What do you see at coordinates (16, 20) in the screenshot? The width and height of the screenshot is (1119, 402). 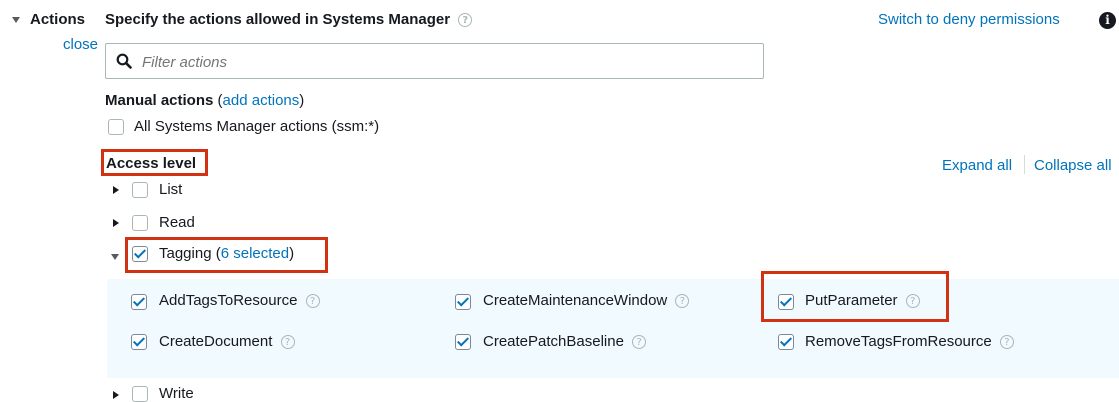 I see `collapse-section-icon` at bounding box center [16, 20].